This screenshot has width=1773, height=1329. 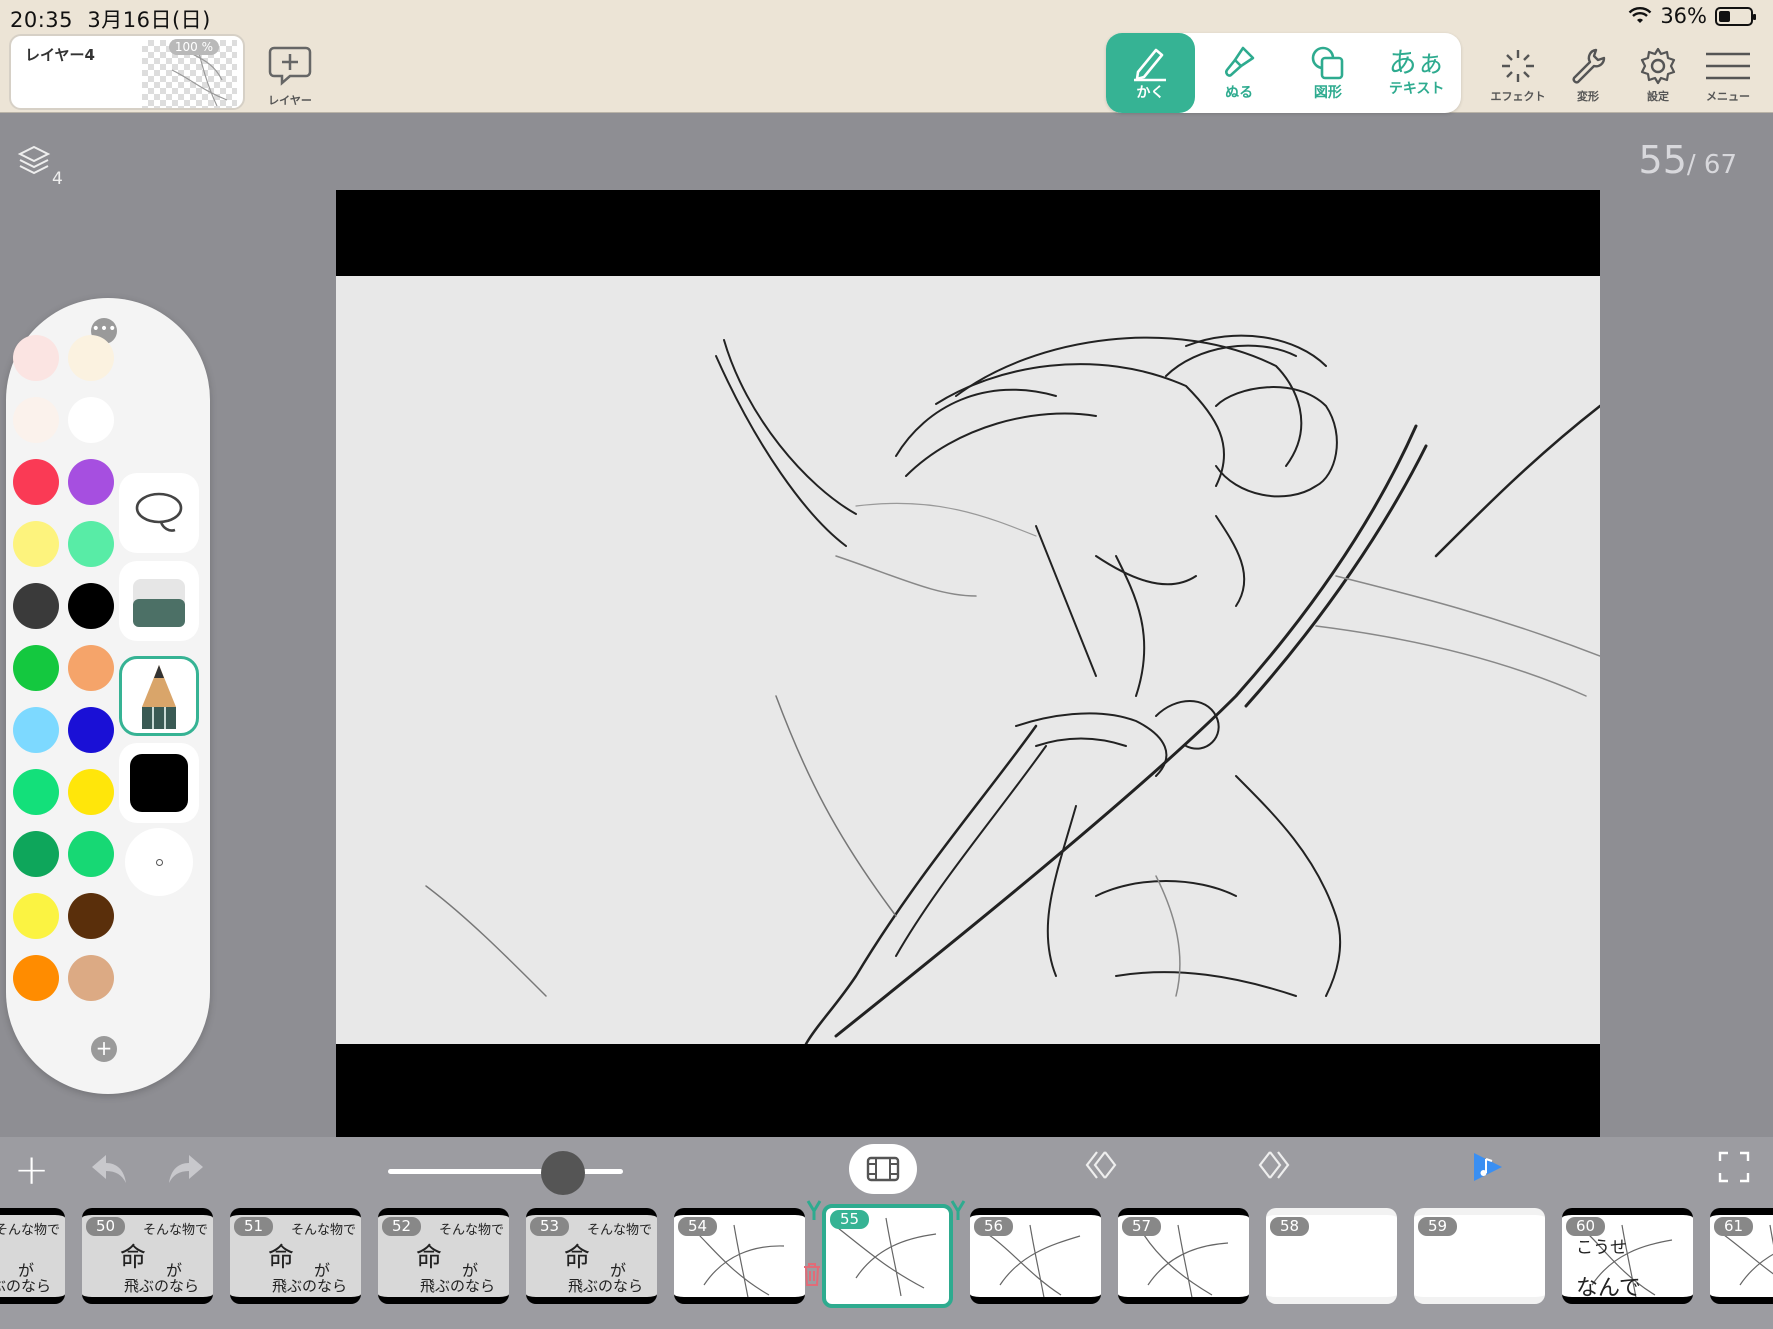 I want to click on status-date: 3月16日(日), so click(x=149, y=20).